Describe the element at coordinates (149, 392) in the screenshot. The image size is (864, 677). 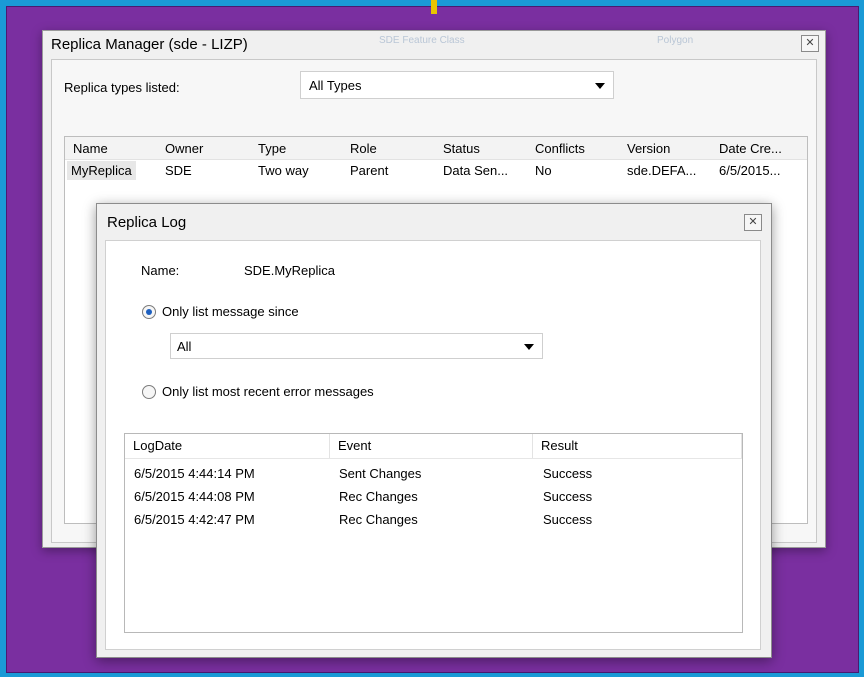
I see `recent-errors-radio` at that location.